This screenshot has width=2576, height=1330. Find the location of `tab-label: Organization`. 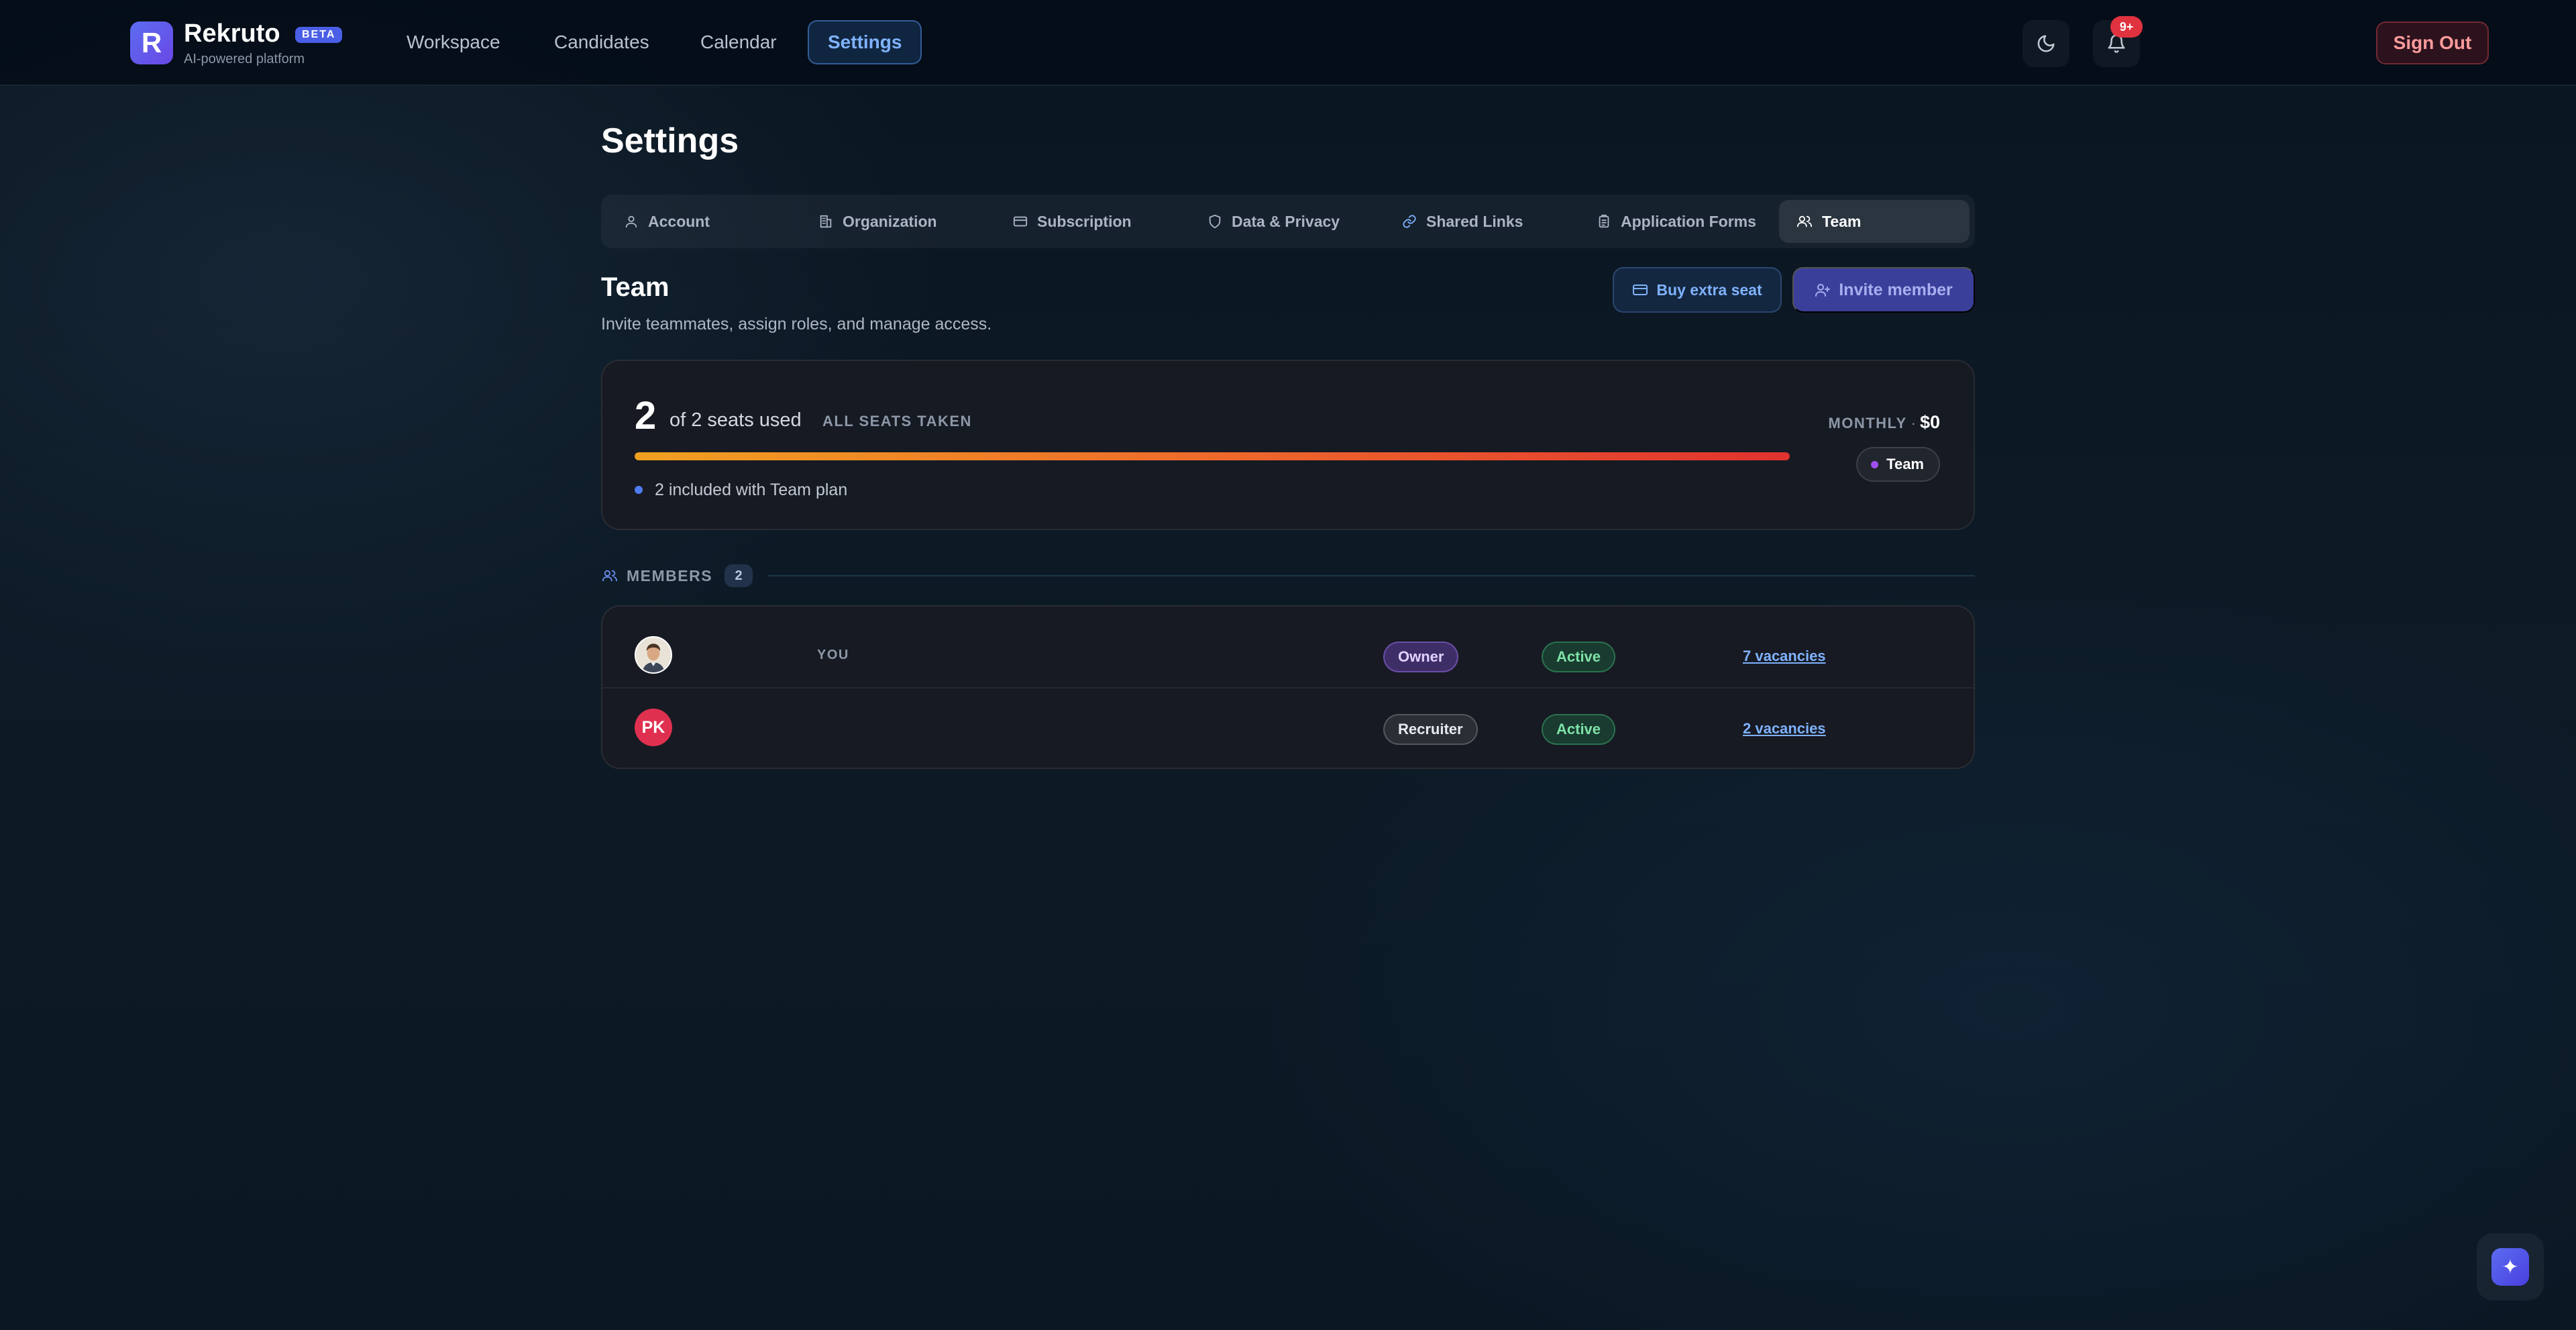

tab-label: Organization is located at coordinates (890, 221).